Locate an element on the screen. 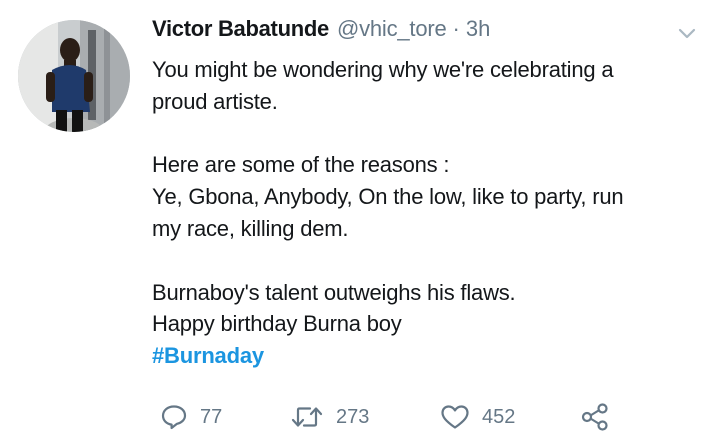  user-avatar-icon is located at coordinates (74, 76).